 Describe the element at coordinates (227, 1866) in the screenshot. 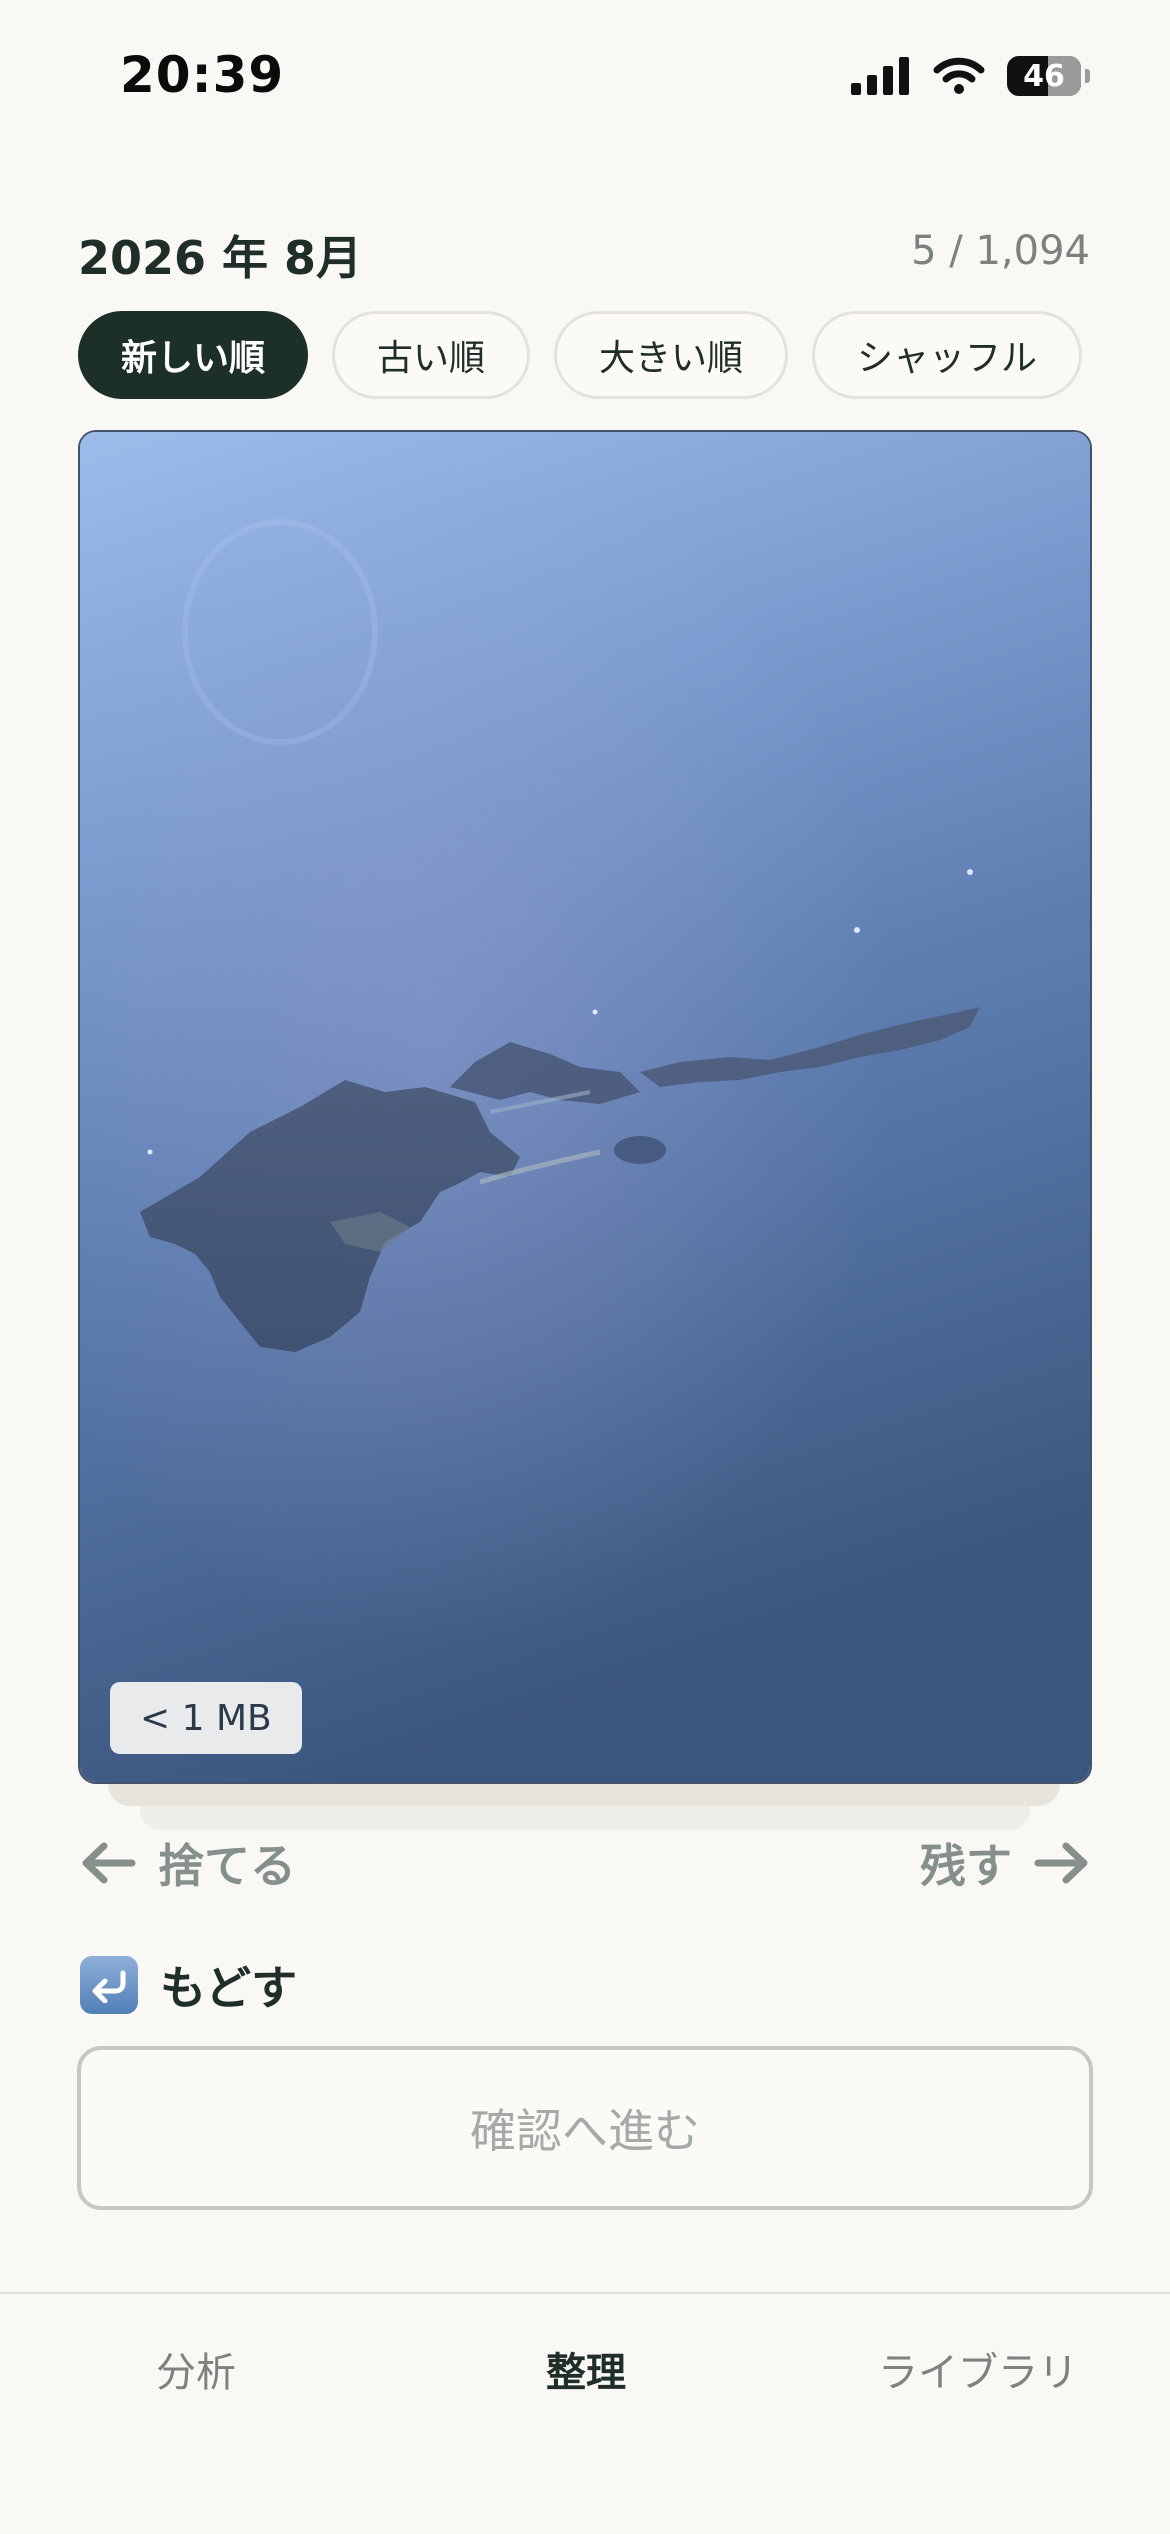

I see `discard-label: 捨てる` at that location.